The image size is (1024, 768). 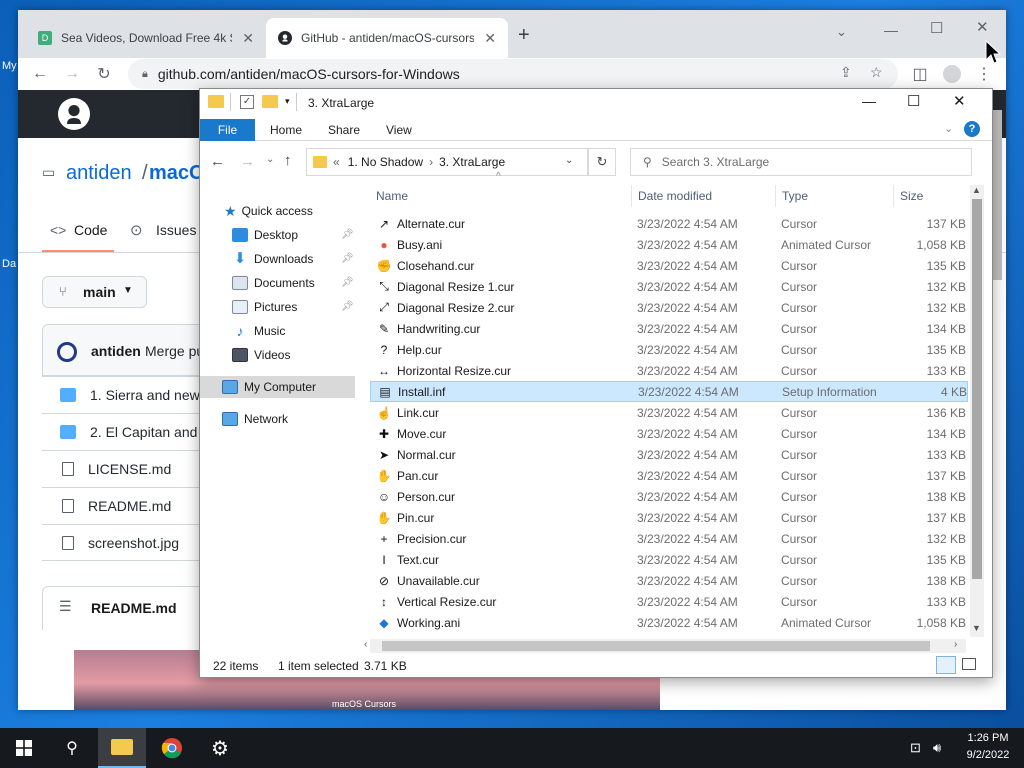 I want to click on quick-access-toolbar-dropdown-icon: ▾, so click(x=287, y=101).